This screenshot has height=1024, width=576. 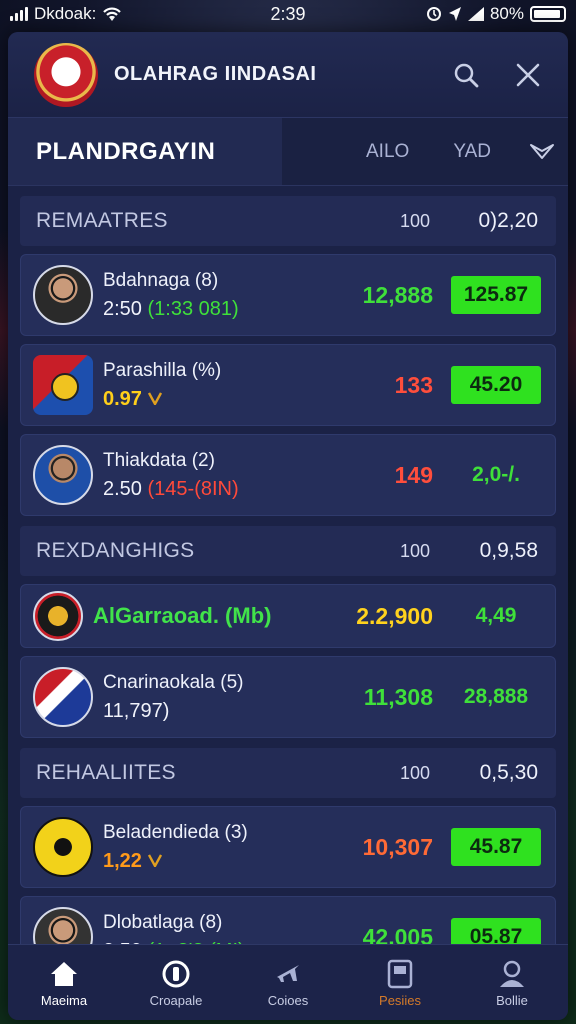 What do you see at coordinates (288, 773) in the screenshot?
I see `section-header: REHAALIITES 100 0,5,30` at bounding box center [288, 773].